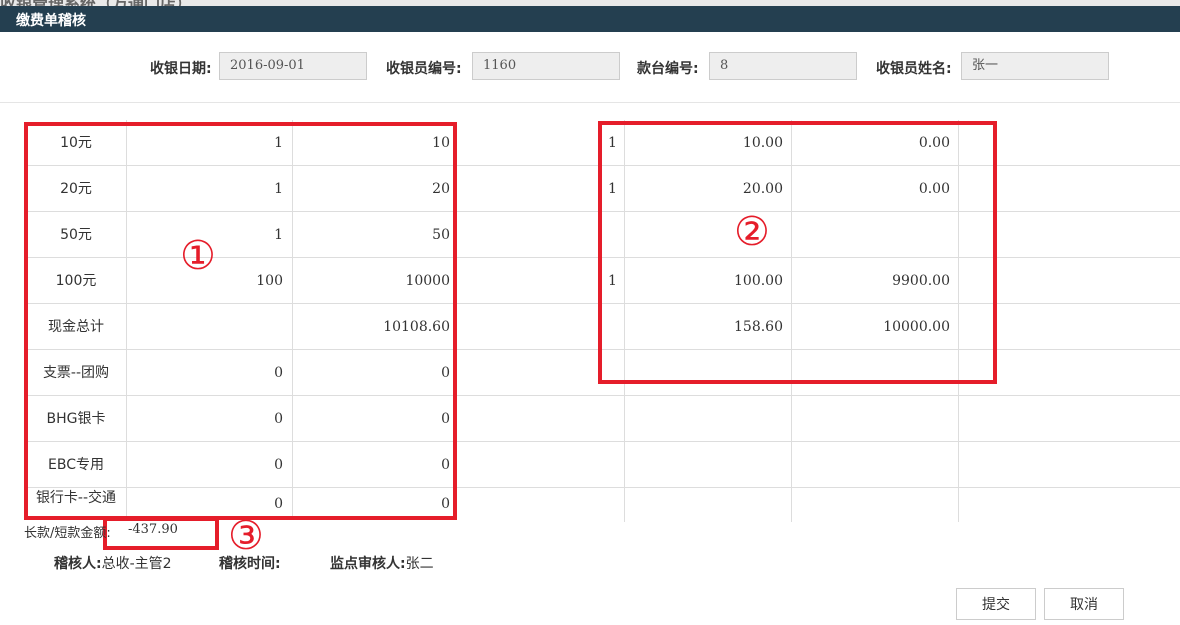 This screenshot has width=1180, height=625. Describe the element at coordinates (752, 232) in the screenshot. I see `annotation-number-2: ②` at that location.